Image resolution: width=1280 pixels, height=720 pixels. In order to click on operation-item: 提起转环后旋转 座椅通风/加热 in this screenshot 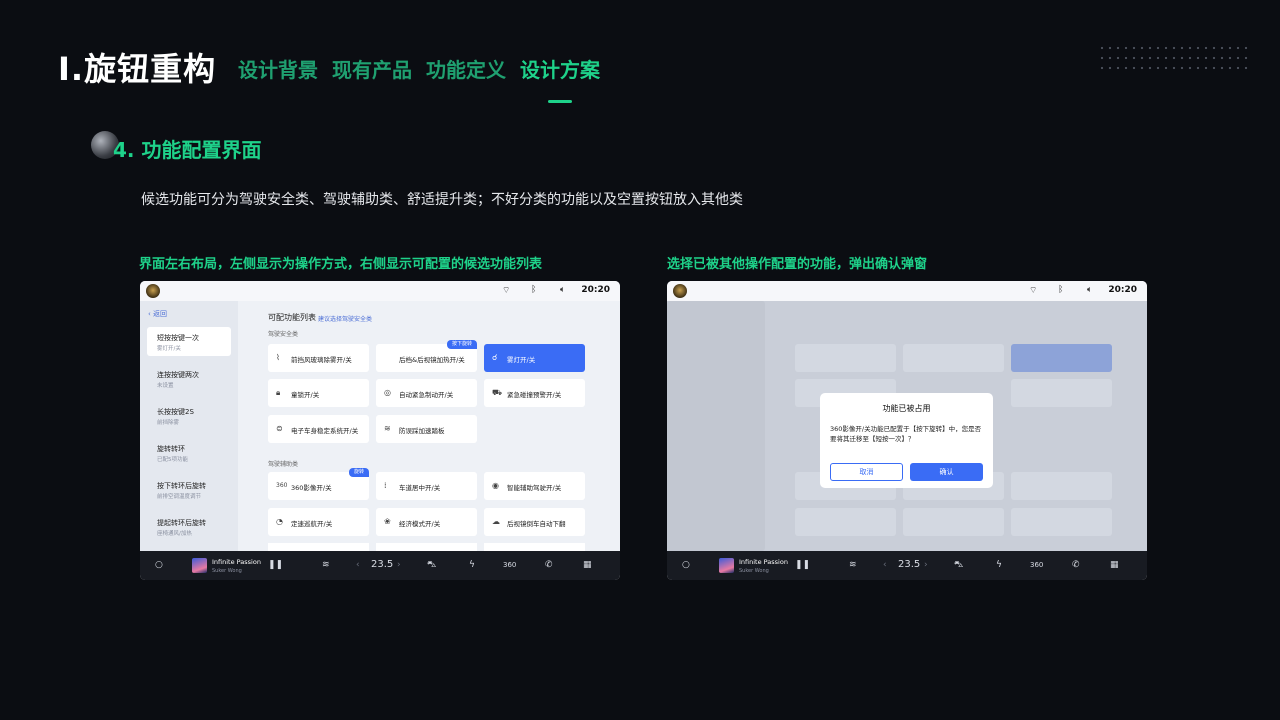, I will do `click(189, 526)`.